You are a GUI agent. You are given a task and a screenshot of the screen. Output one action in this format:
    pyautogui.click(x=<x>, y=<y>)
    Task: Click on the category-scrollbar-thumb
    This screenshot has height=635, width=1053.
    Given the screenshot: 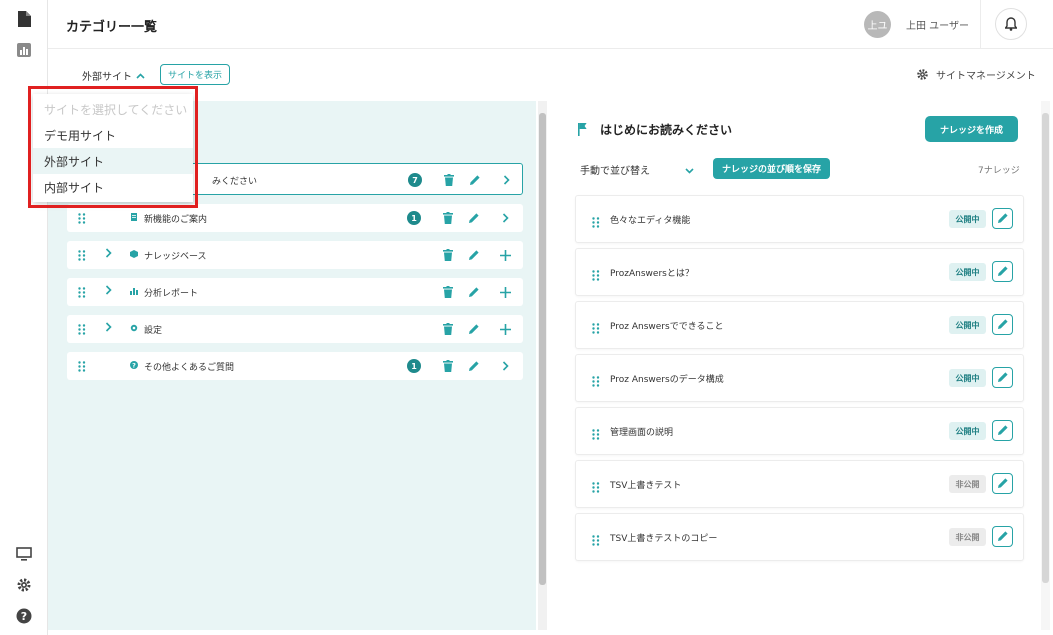 What is the action you would take?
    pyautogui.click(x=542, y=349)
    